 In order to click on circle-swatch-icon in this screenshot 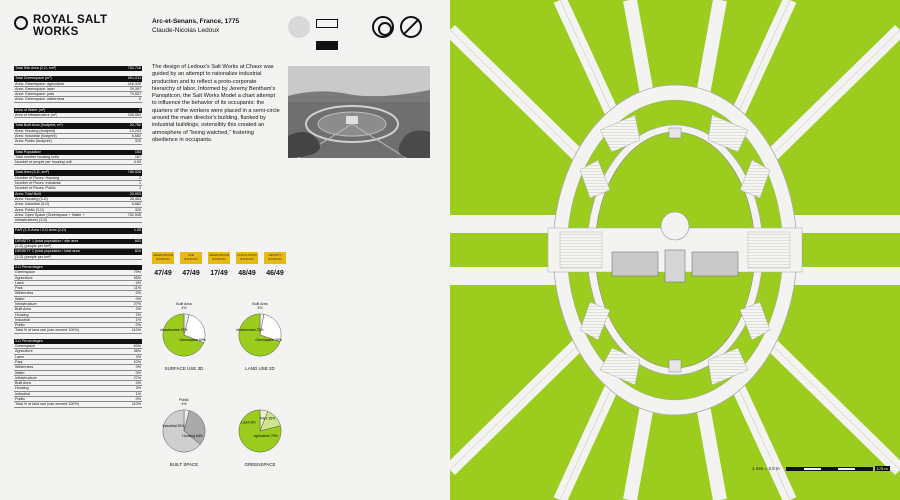, I will do `click(299, 27)`.